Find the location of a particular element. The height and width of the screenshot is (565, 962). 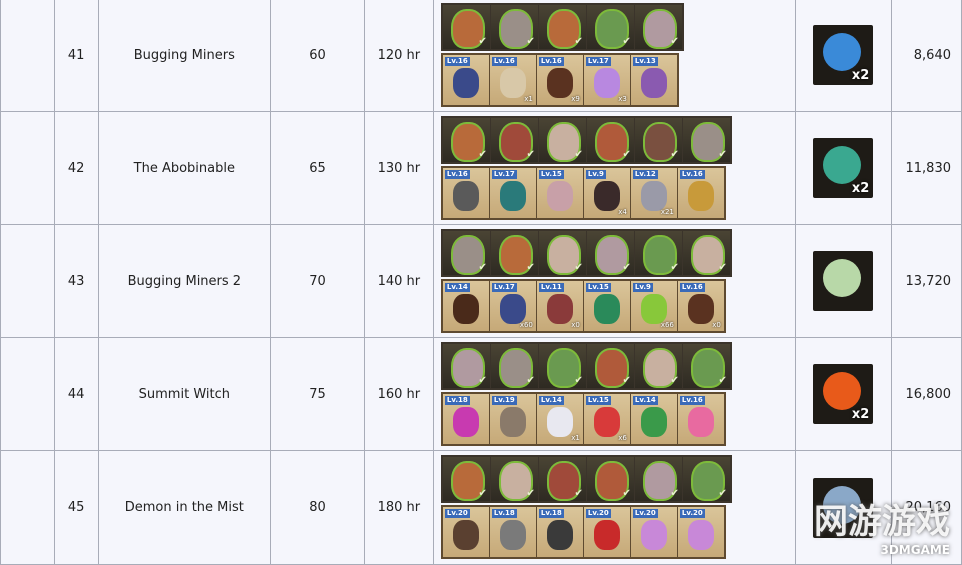

item-level-badge: Lv.12 is located at coordinates (645, 174).